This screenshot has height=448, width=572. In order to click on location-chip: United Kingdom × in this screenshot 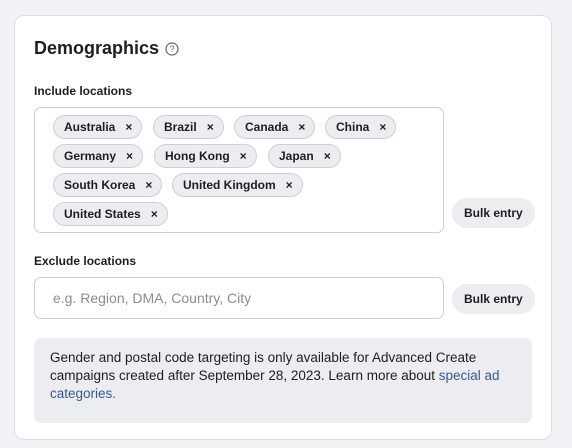, I will do `click(237, 185)`.